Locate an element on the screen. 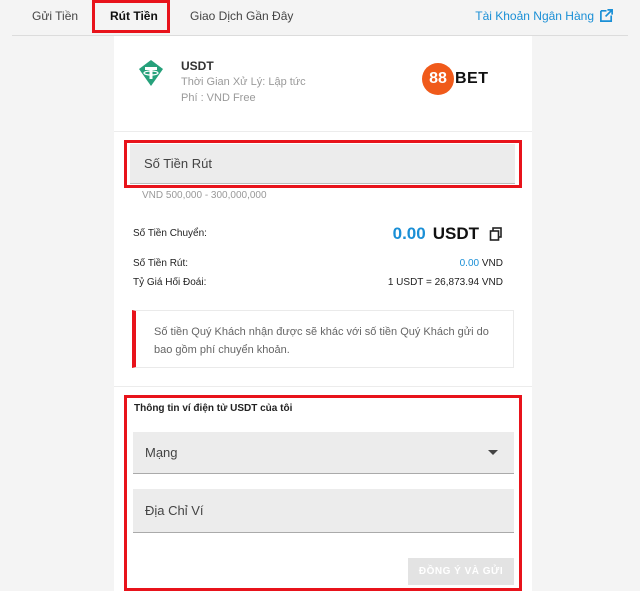  withdraw-amount-number: 0.00 is located at coordinates (469, 263).